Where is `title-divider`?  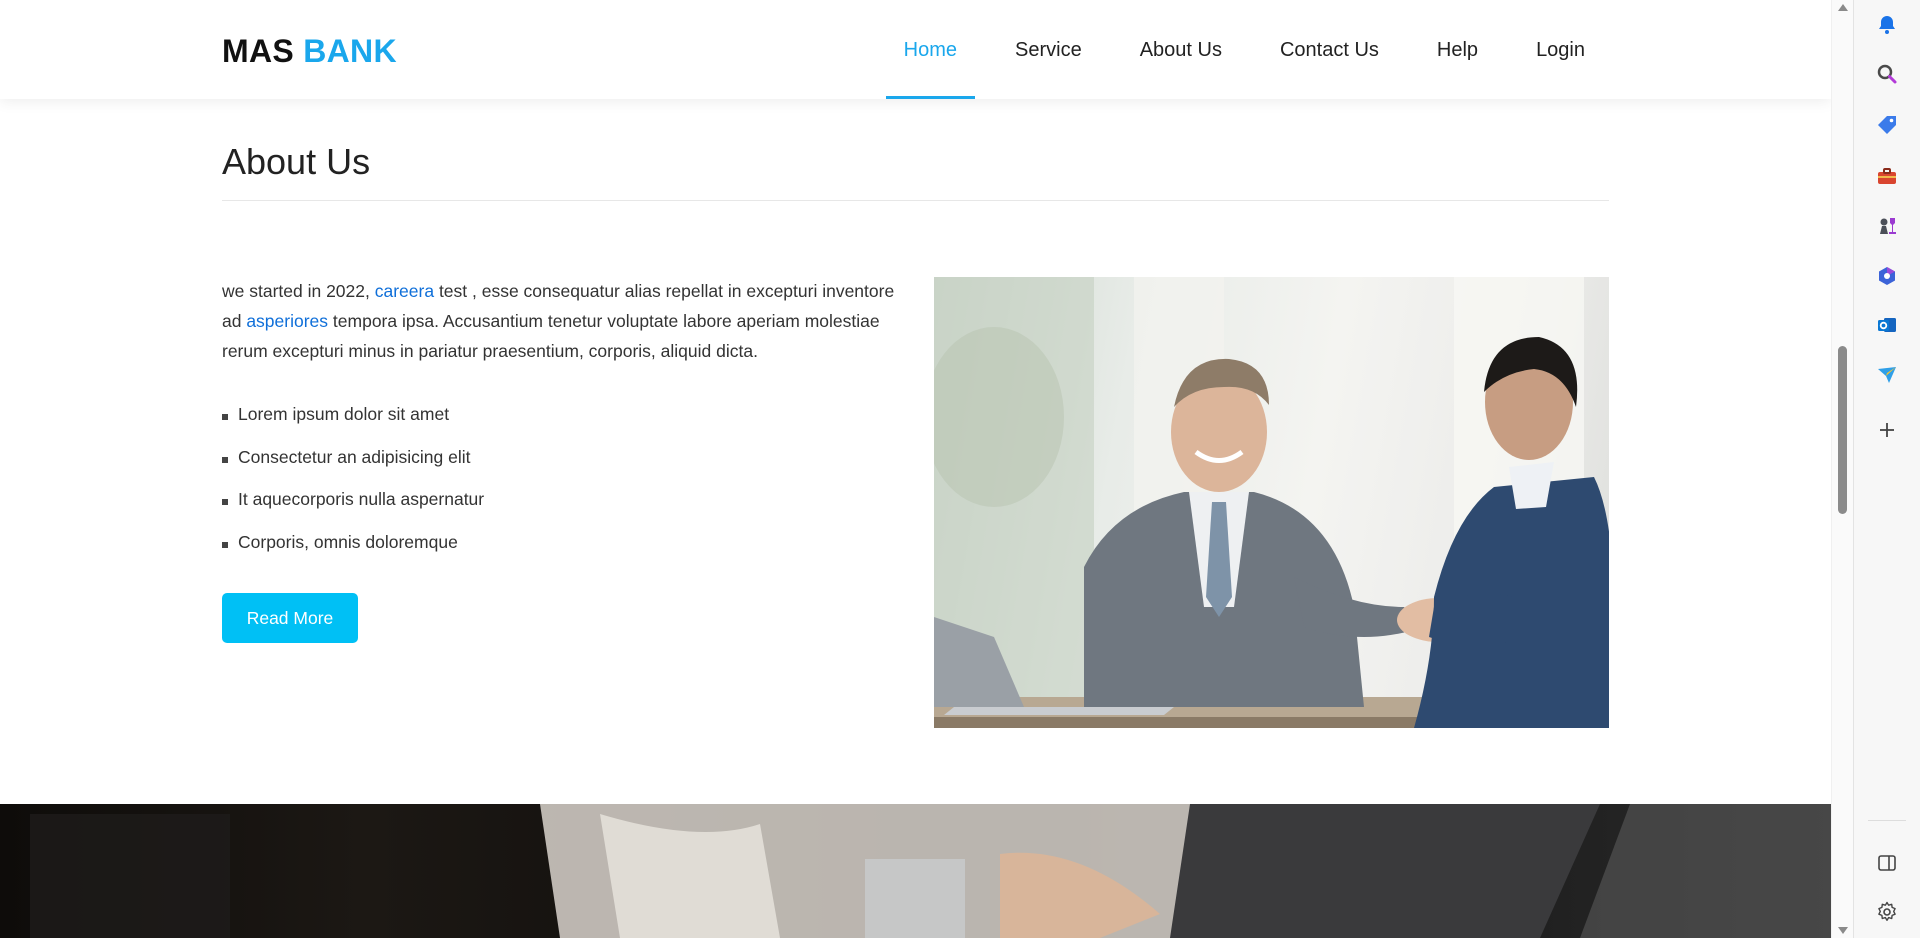 title-divider is located at coordinates (915, 200).